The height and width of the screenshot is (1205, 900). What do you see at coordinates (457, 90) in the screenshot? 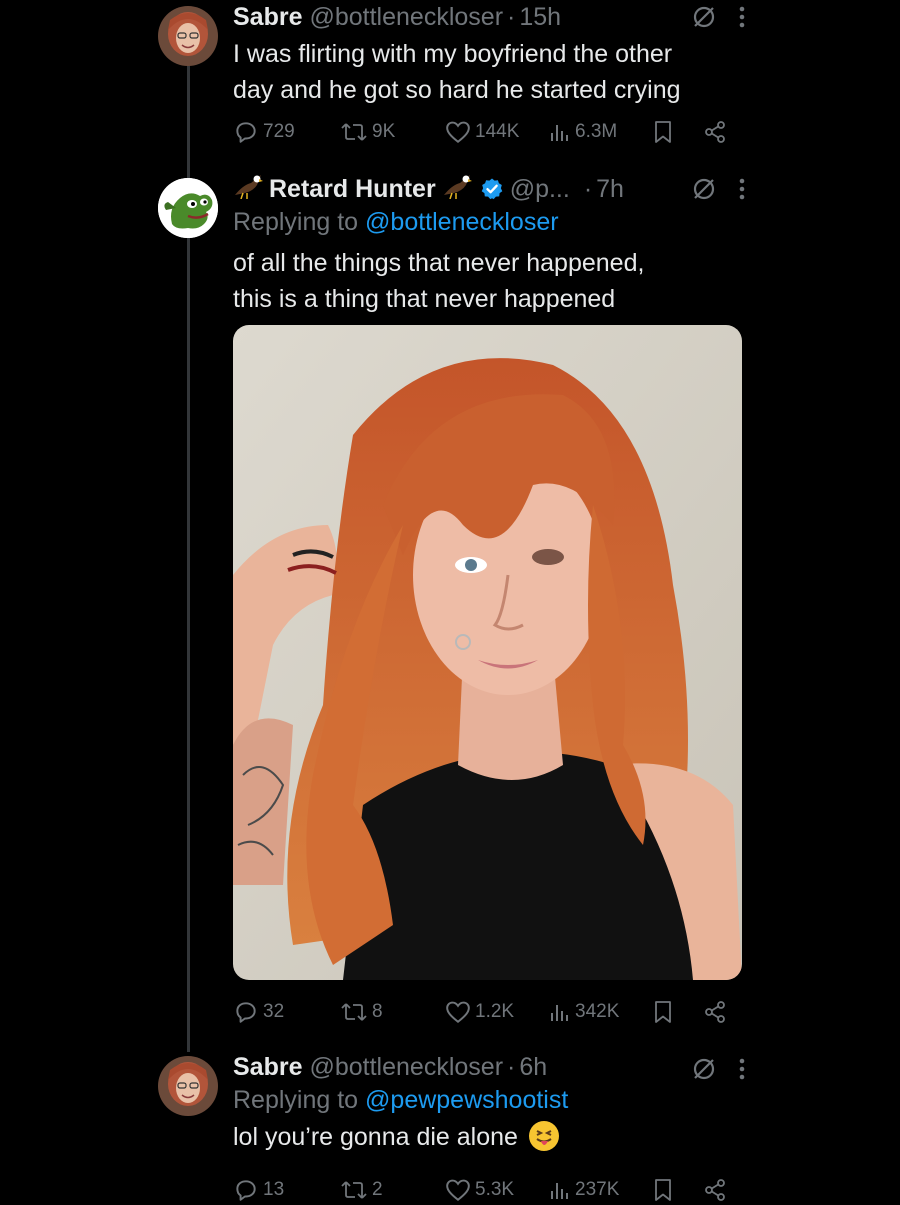
I see `tweet-text-line: day and he got so hard he started crying` at bounding box center [457, 90].